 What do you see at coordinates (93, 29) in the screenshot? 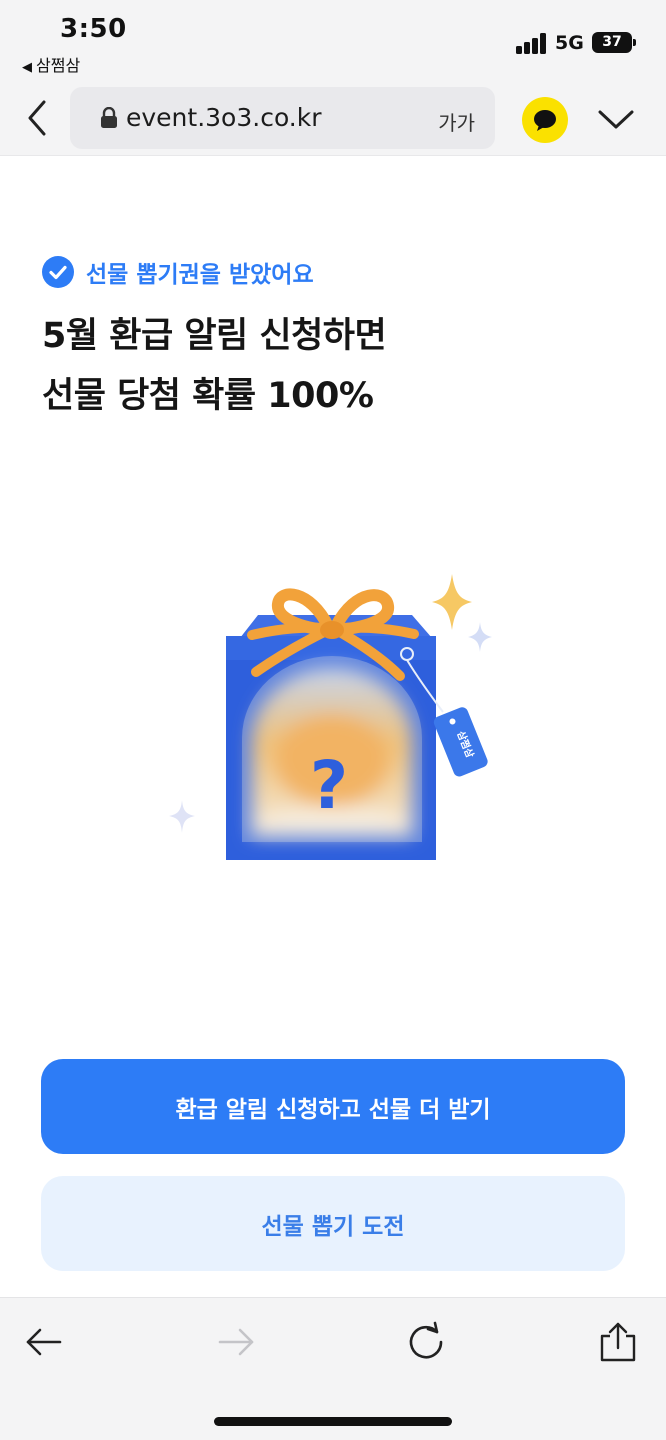
I see `status-time: 3:50` at bounding box center [93, 29].